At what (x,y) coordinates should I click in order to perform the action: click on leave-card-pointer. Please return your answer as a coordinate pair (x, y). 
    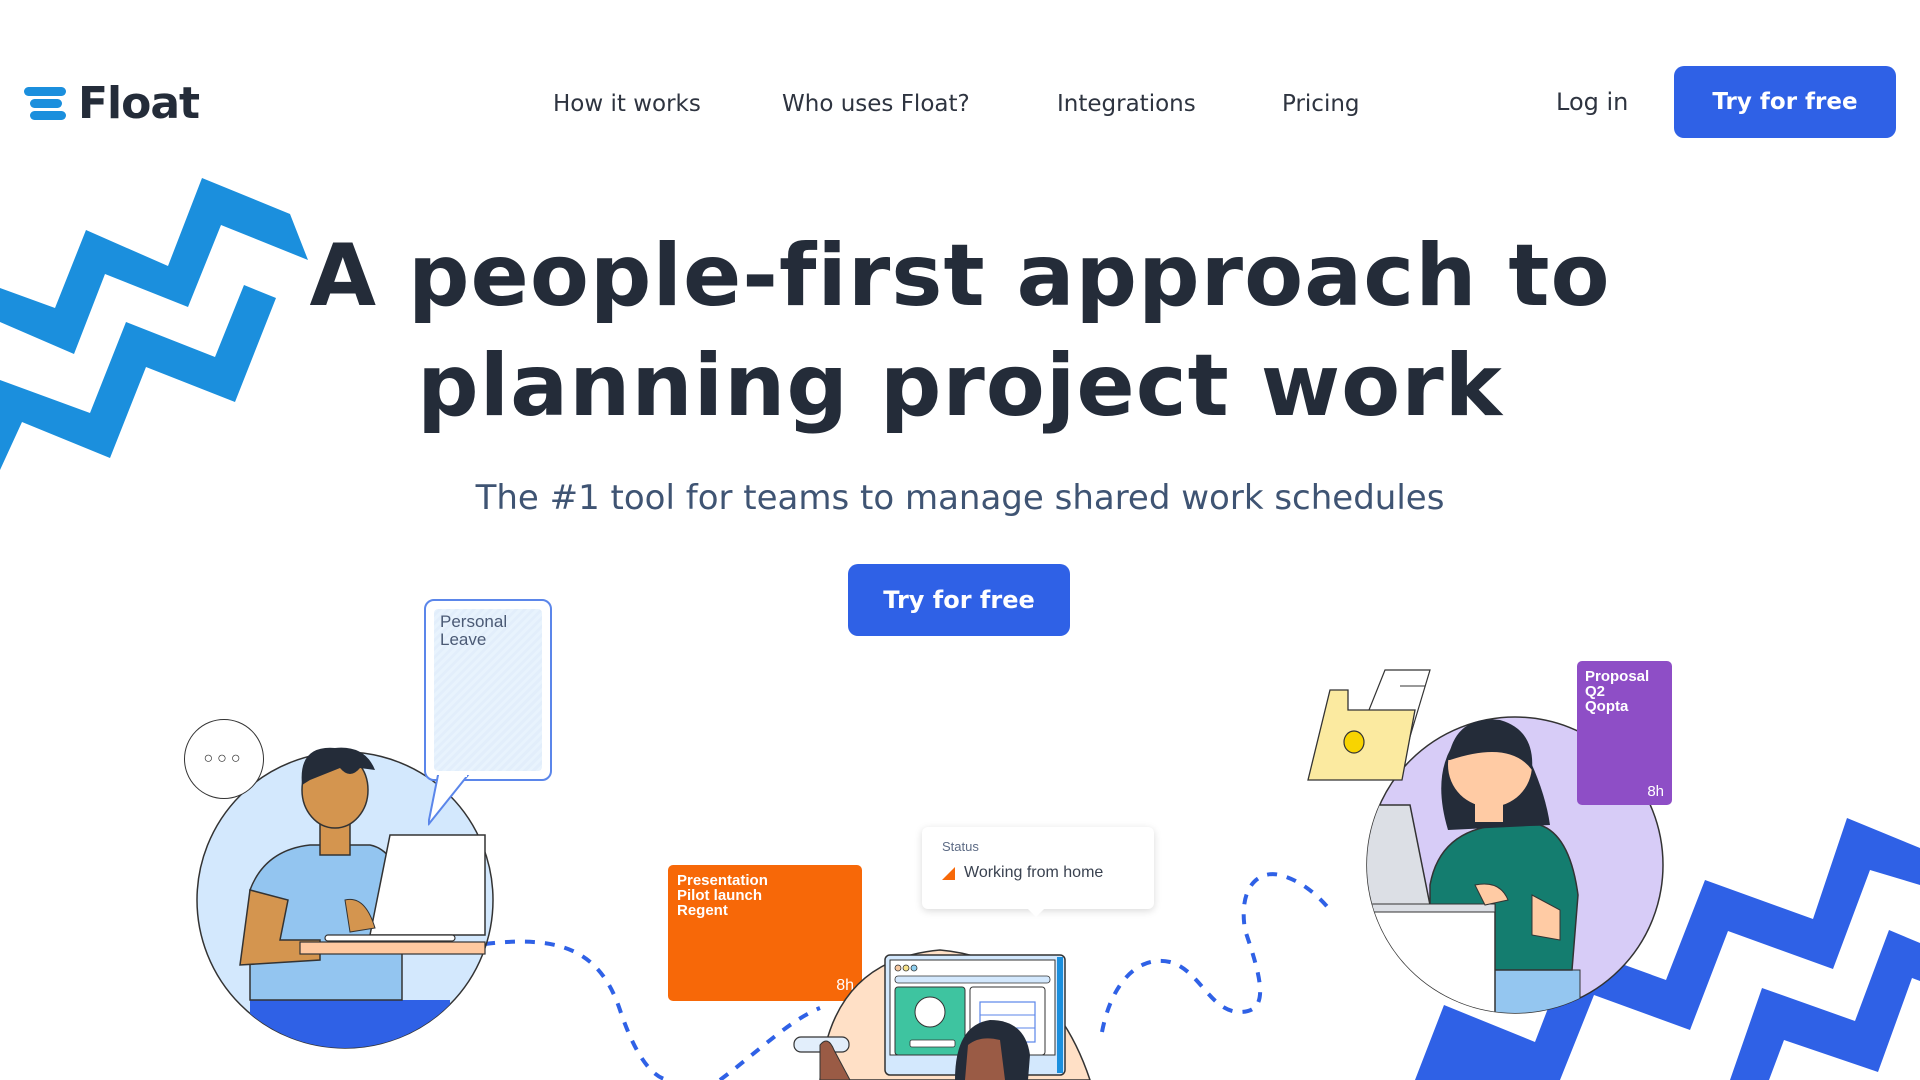
    Looking at the image, I should click on (449, 800).